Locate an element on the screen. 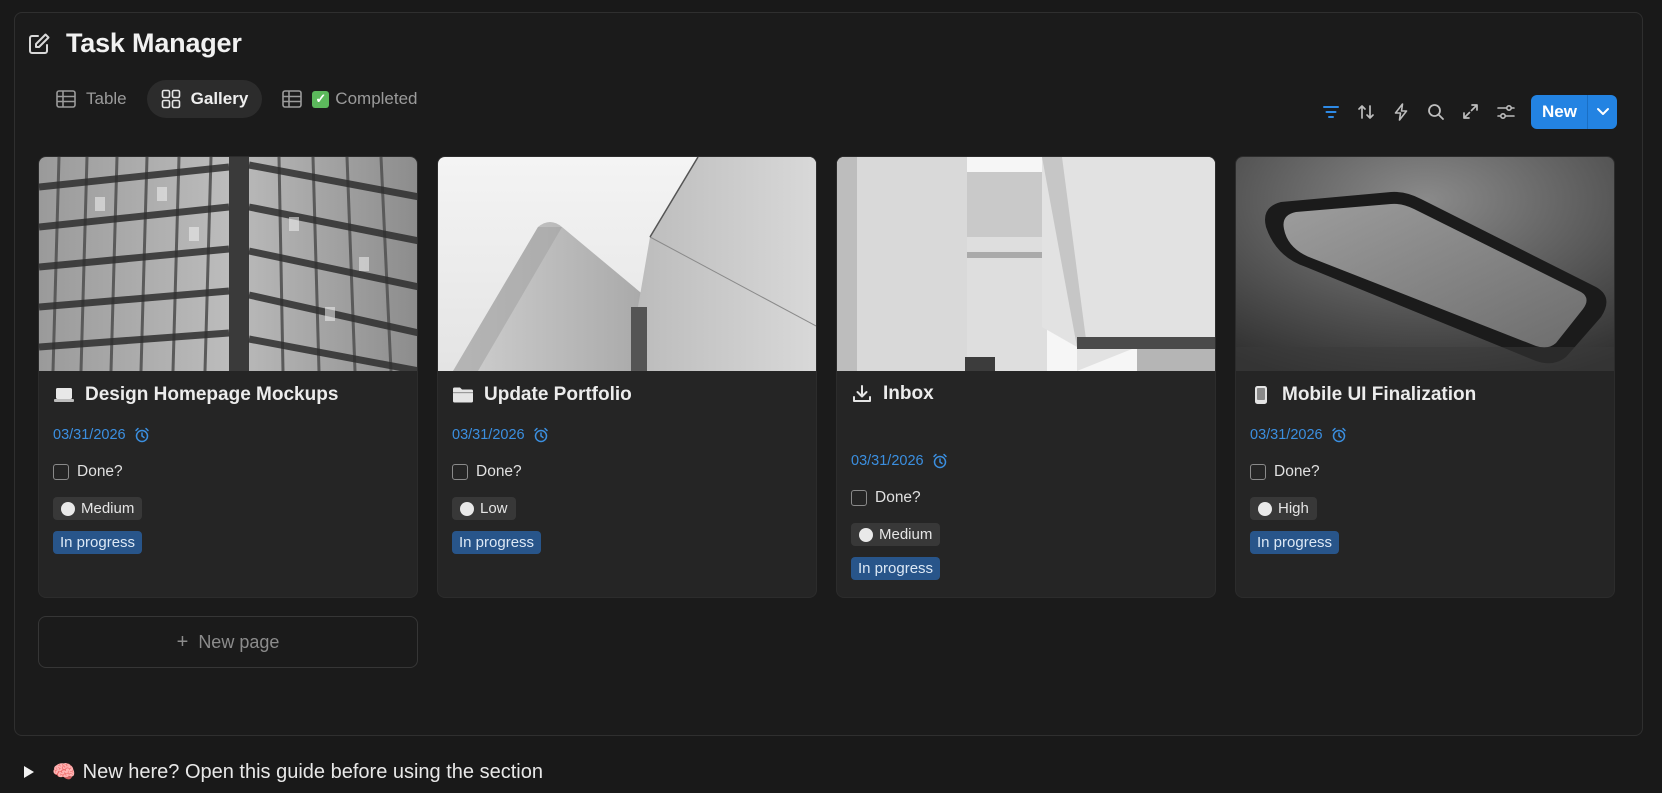 This screenshot has width=1662, height=793. filter-button is located at coordinates (1330, 111).